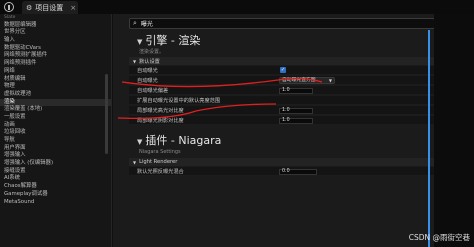 This screenshot has width=474, height=247. I want to click on sidebar-item: 一般设置, so click(55, 118).